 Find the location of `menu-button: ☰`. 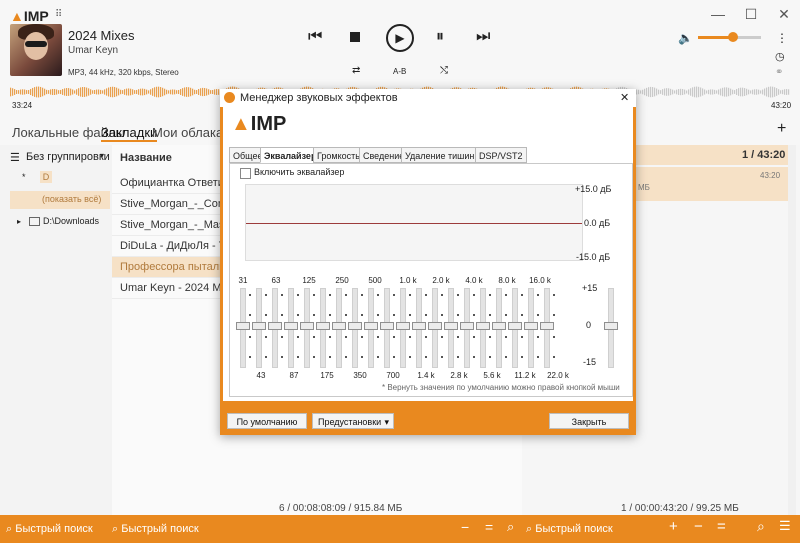

menu-button: ☰ is located at coordinates (785, 526).